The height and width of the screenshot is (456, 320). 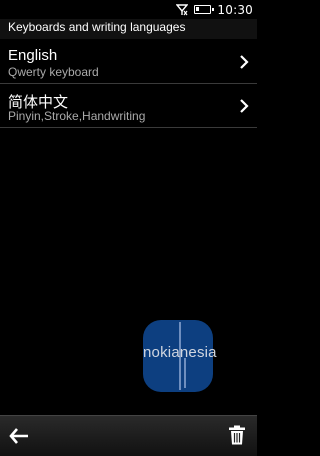 I want to click on list-item-title: English, so click(x=33, y=55).